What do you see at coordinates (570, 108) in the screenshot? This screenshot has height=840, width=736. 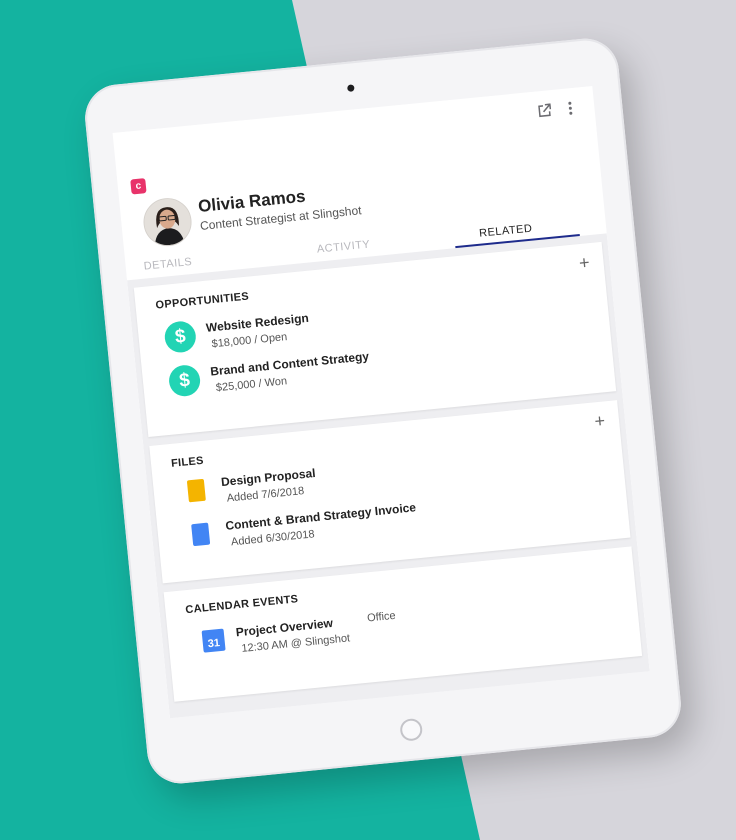 I see `more-vert-icon` at bounding box center [570, 108].